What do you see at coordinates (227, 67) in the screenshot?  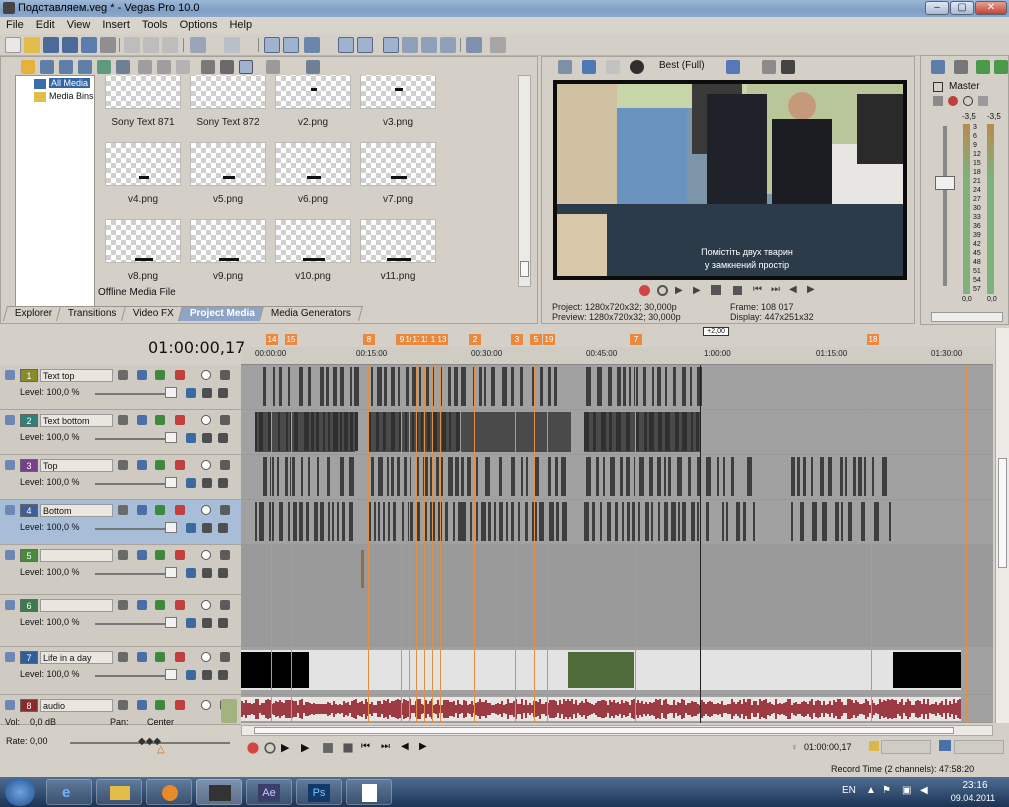 I see `stop-preview-icon` at bounding box center [227, 67].